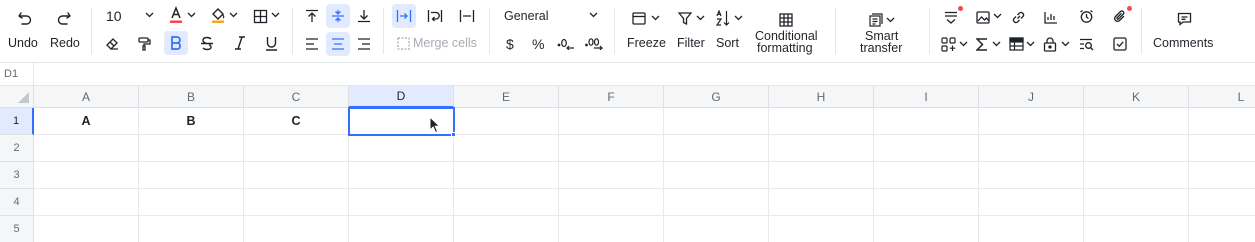 Image resolution: width=1255 pixels, height=242 pixels. What do you see at coordinates (17, 74) in the screenshot?
I see `name-box: D1` at bounding box center [17, 74].